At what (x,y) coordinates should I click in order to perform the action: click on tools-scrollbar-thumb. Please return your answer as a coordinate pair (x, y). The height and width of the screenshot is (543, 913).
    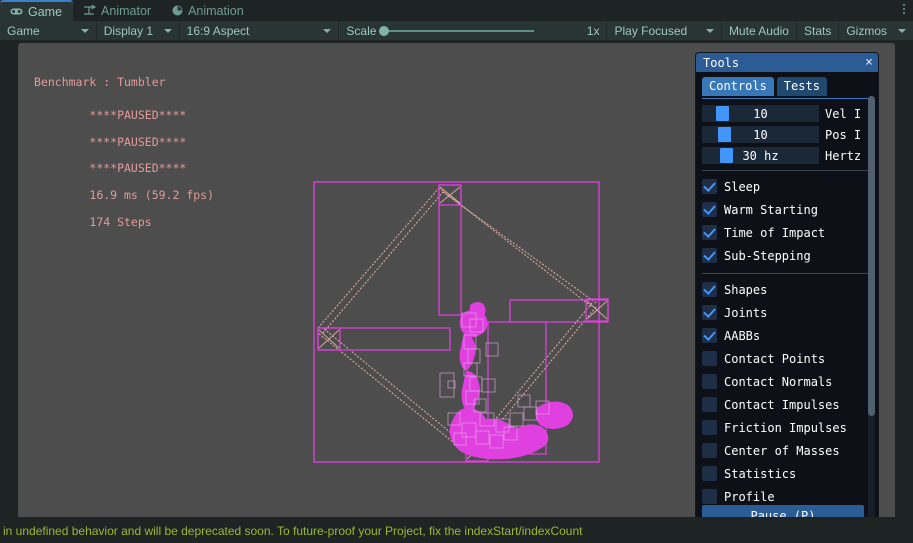
    Looking at the image, I should click on (871, 256).